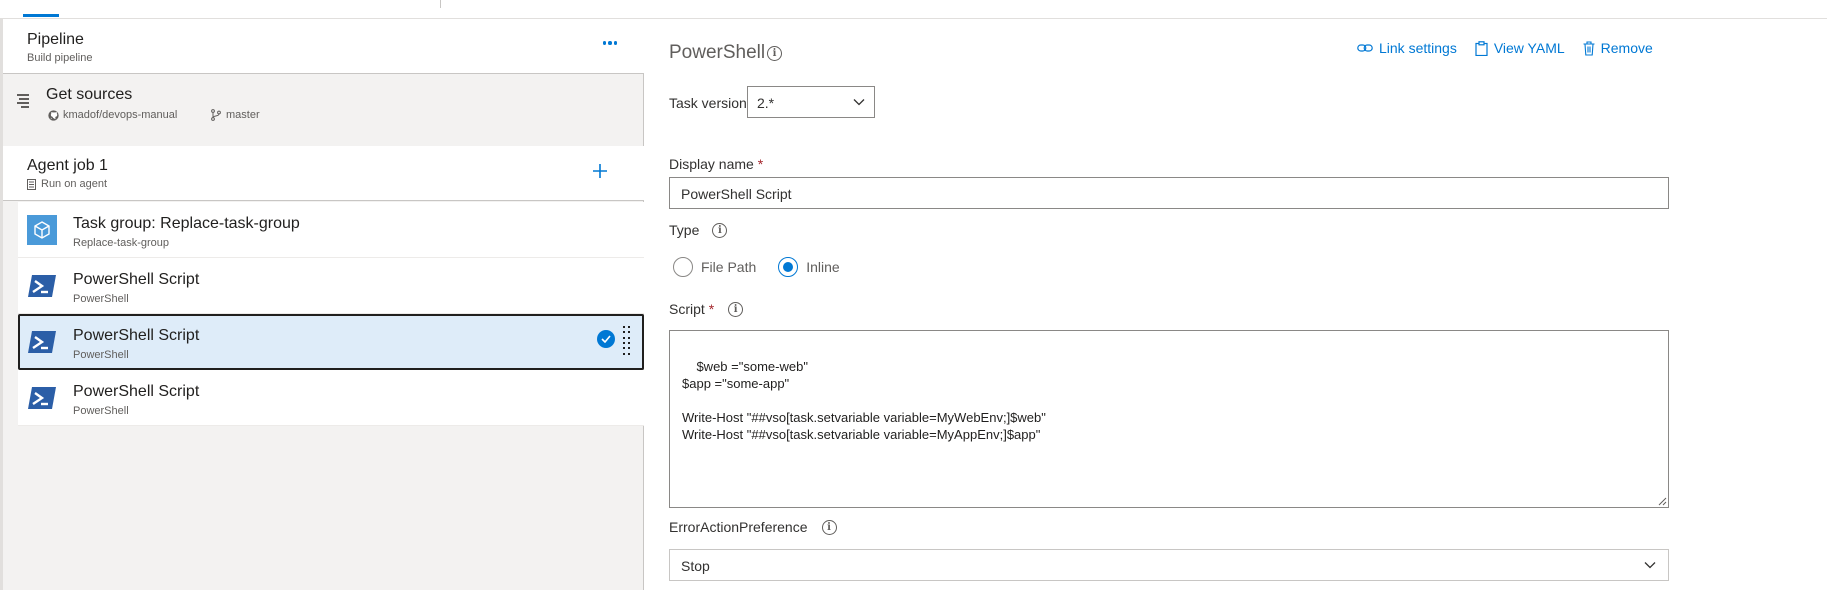 Image resolution: width=1827 pixels, height=590 pixels. I want to click on pipeline-title: Pipeline, so click(55, 39).